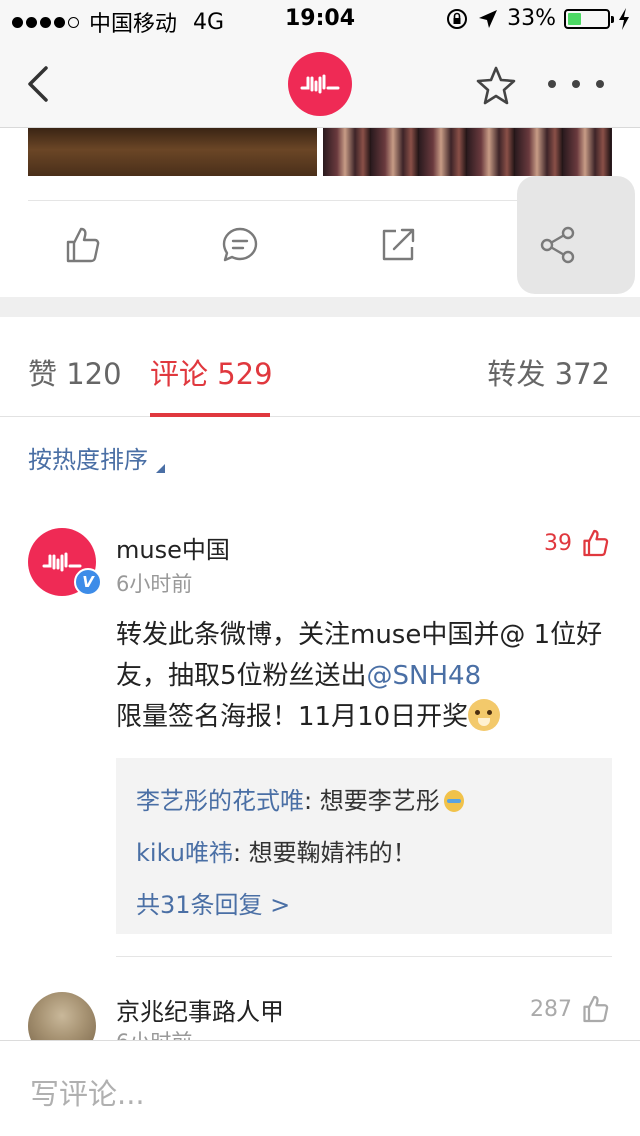  I want to click on sort-dropdown: 按热度排序, so click(96, 457).